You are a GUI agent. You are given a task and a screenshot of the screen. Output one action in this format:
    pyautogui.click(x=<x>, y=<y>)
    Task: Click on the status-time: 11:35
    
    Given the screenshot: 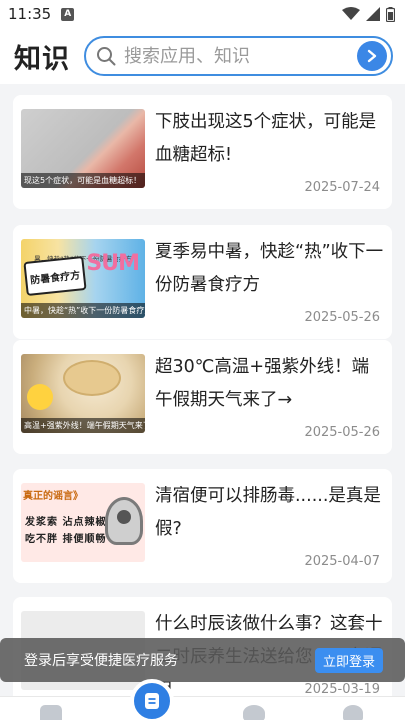 What is the action you would take?
    pyautogui.click(x=30, y=14)
    